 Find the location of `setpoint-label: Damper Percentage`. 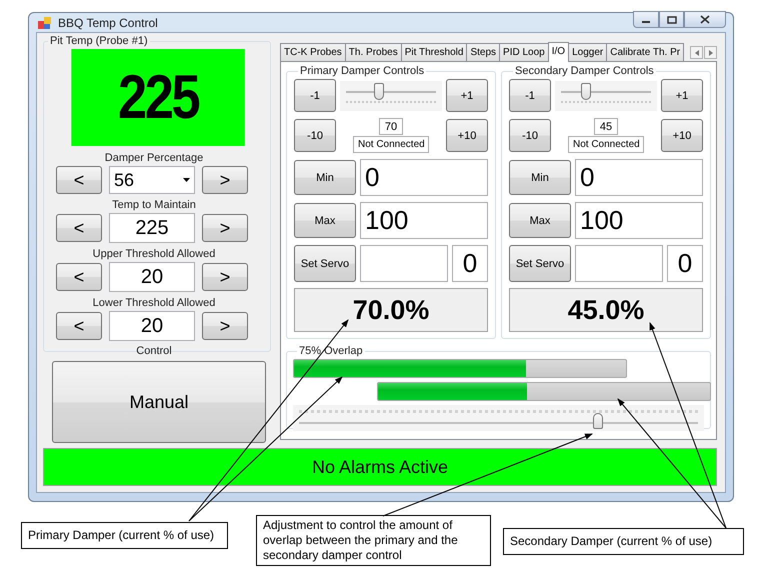

setpoint-label: Damper Percentage is located at coordinates (154, 158).